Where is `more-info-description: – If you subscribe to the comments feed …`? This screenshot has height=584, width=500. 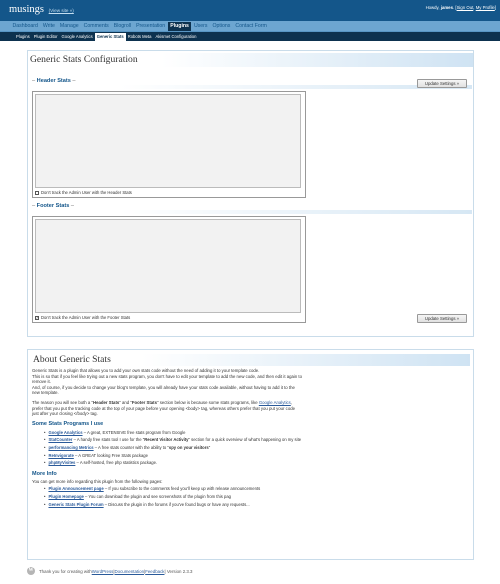 more-info-description: – If you subscribe to the comments feed … is located at coordinates (182, 489).